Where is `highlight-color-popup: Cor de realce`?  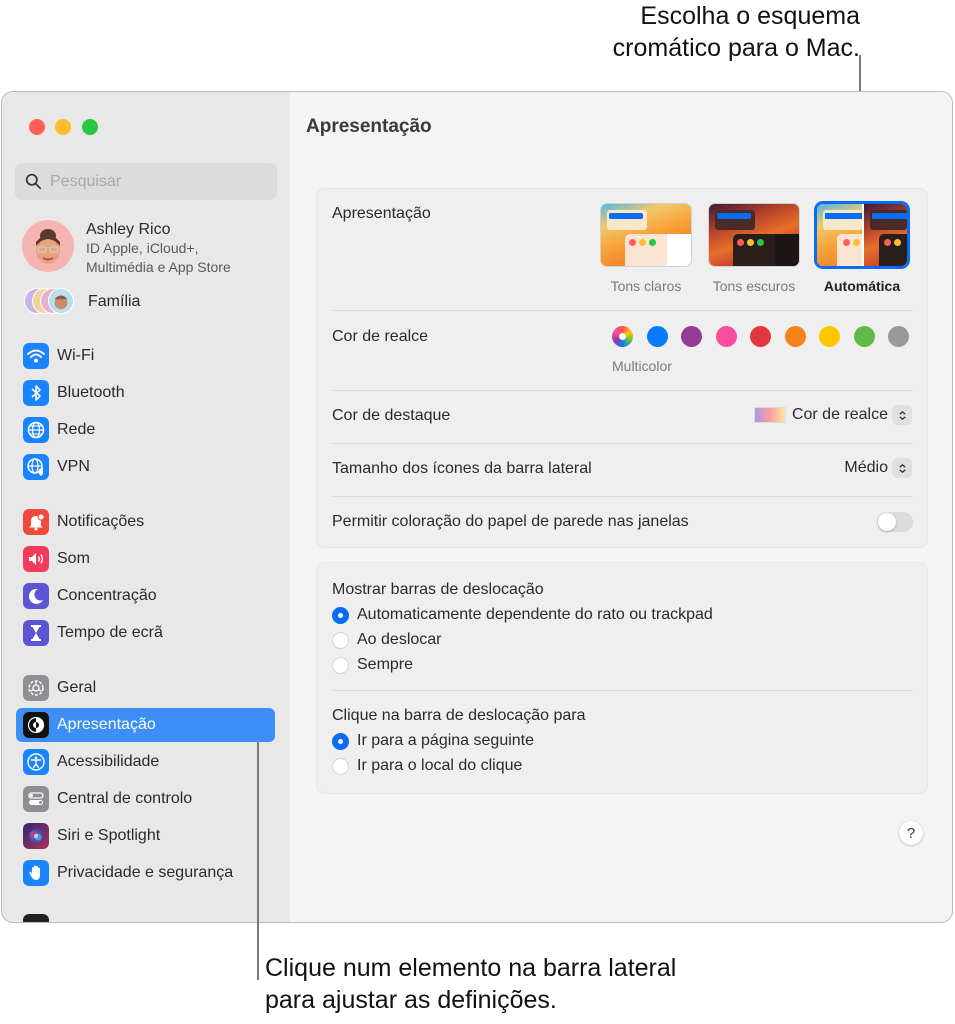
highlight-color-popup: Cor de realce is located at coordinates (832, 415).